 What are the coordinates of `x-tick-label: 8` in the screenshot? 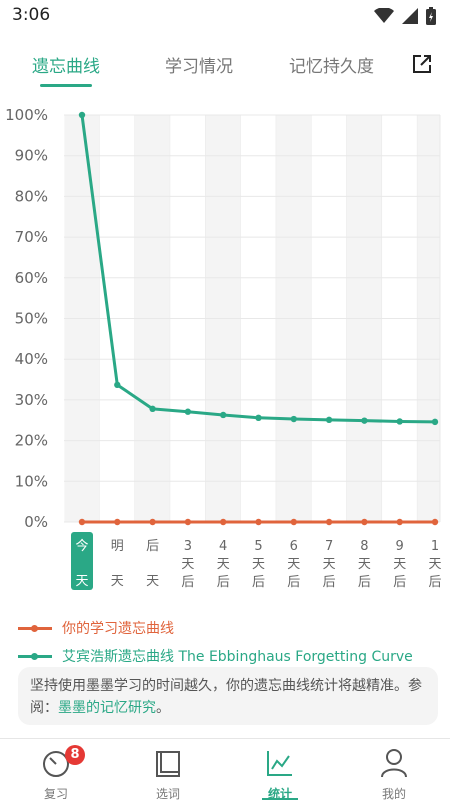 It's located at (364, 546).